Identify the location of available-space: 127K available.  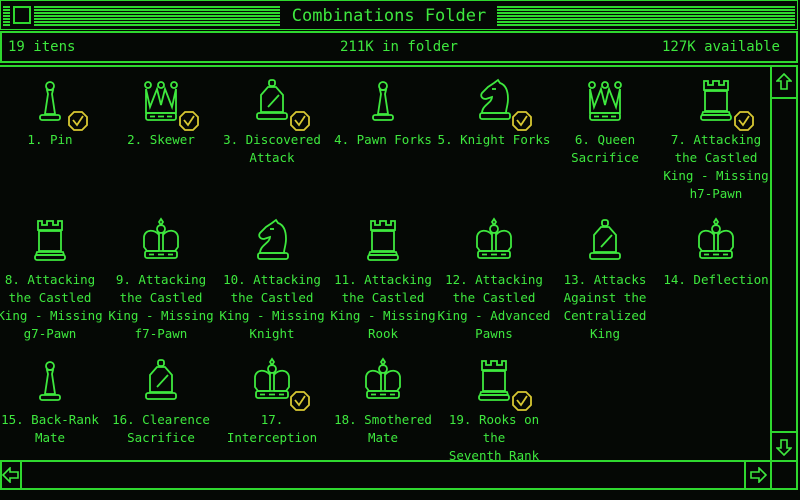
(720, 47).